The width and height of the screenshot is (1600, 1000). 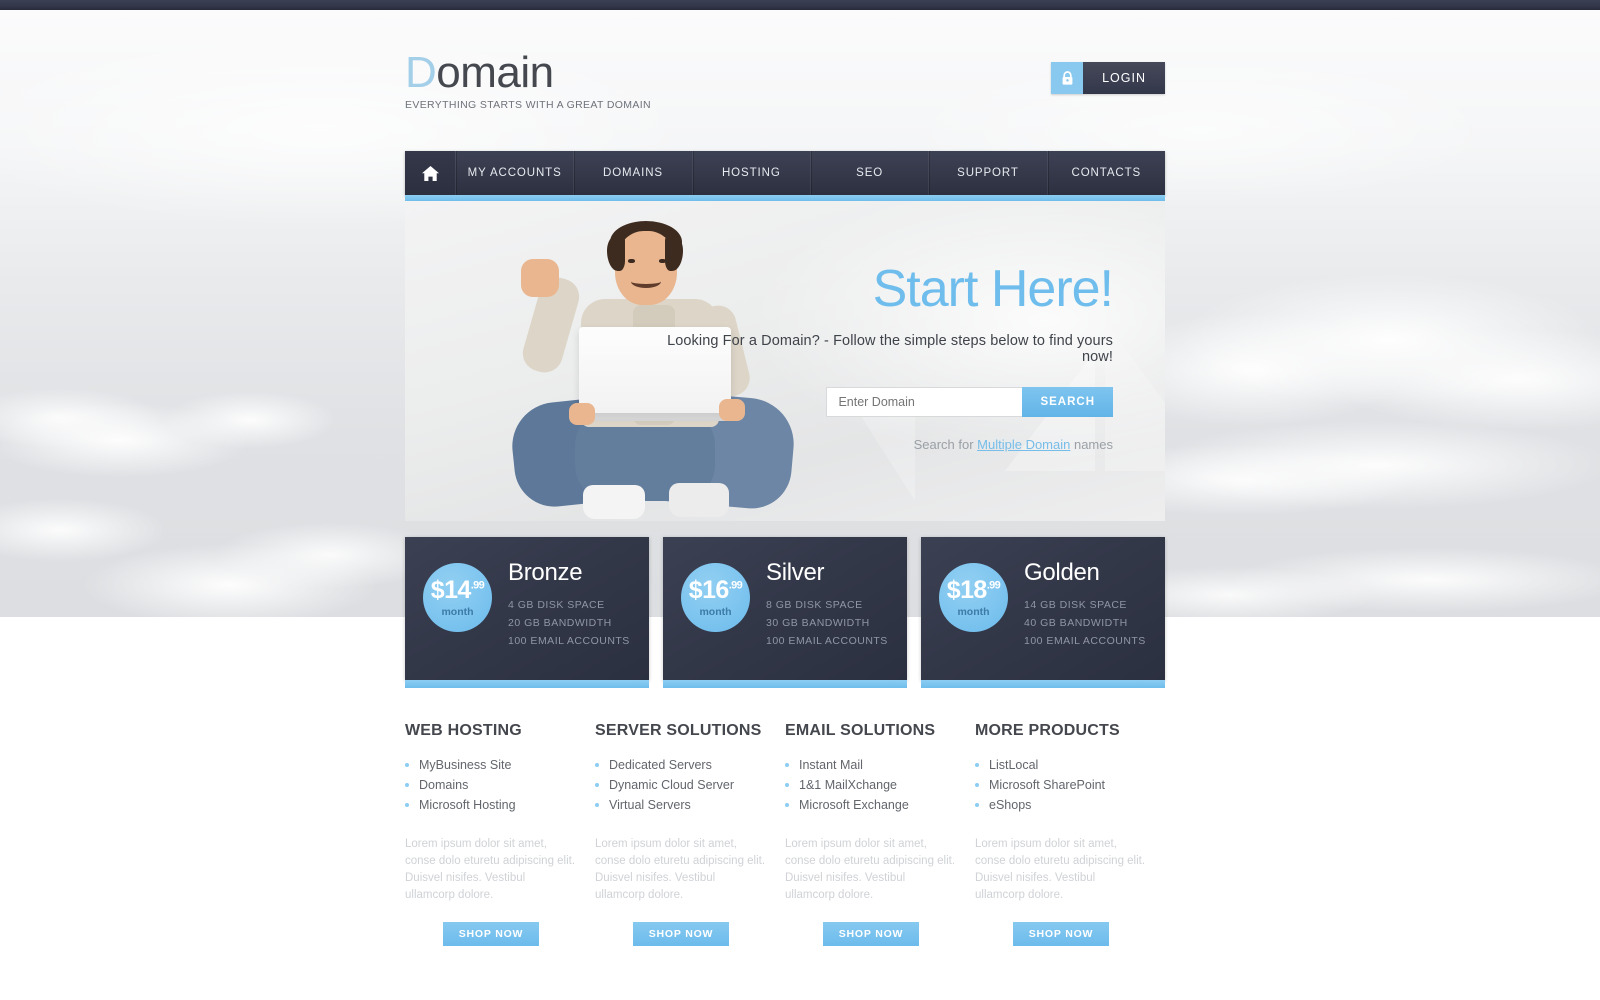 What do you see at coordinates (1023, 444) in the screenshot?
I see `multiple-domain-link: Multiple Domain` at bounding box center [1023, 444].